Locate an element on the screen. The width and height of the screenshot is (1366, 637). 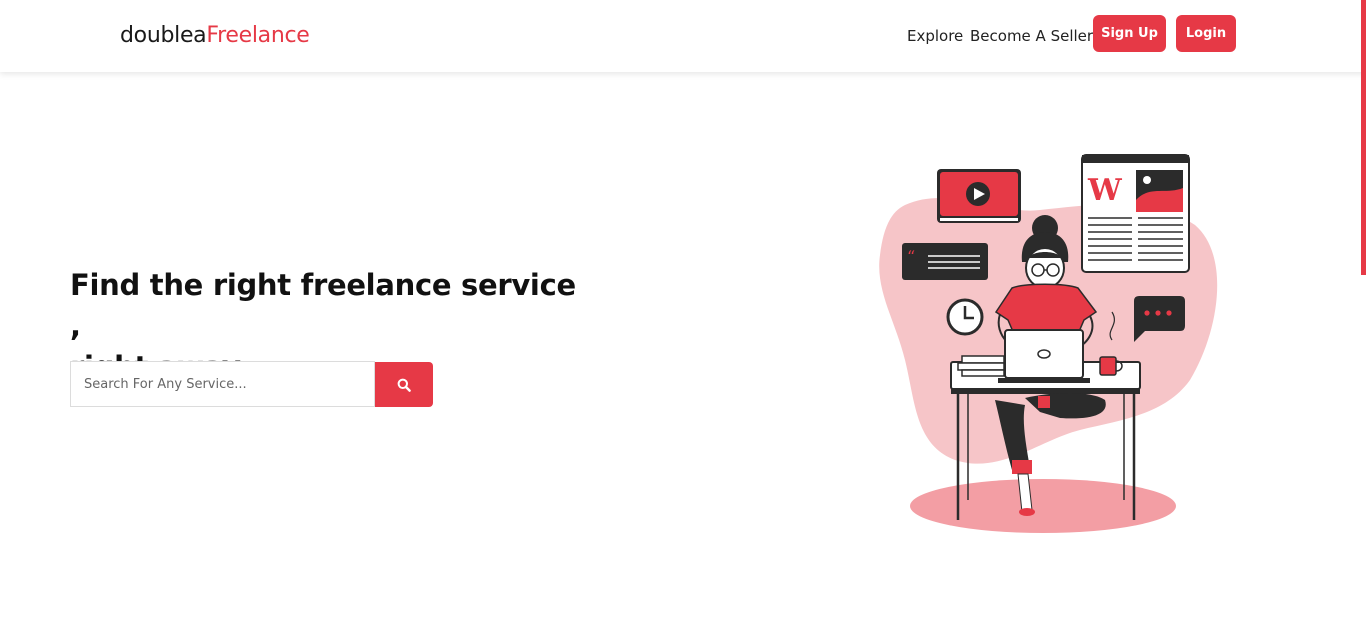
login-button: Login is located at coordinates (1206, 33).